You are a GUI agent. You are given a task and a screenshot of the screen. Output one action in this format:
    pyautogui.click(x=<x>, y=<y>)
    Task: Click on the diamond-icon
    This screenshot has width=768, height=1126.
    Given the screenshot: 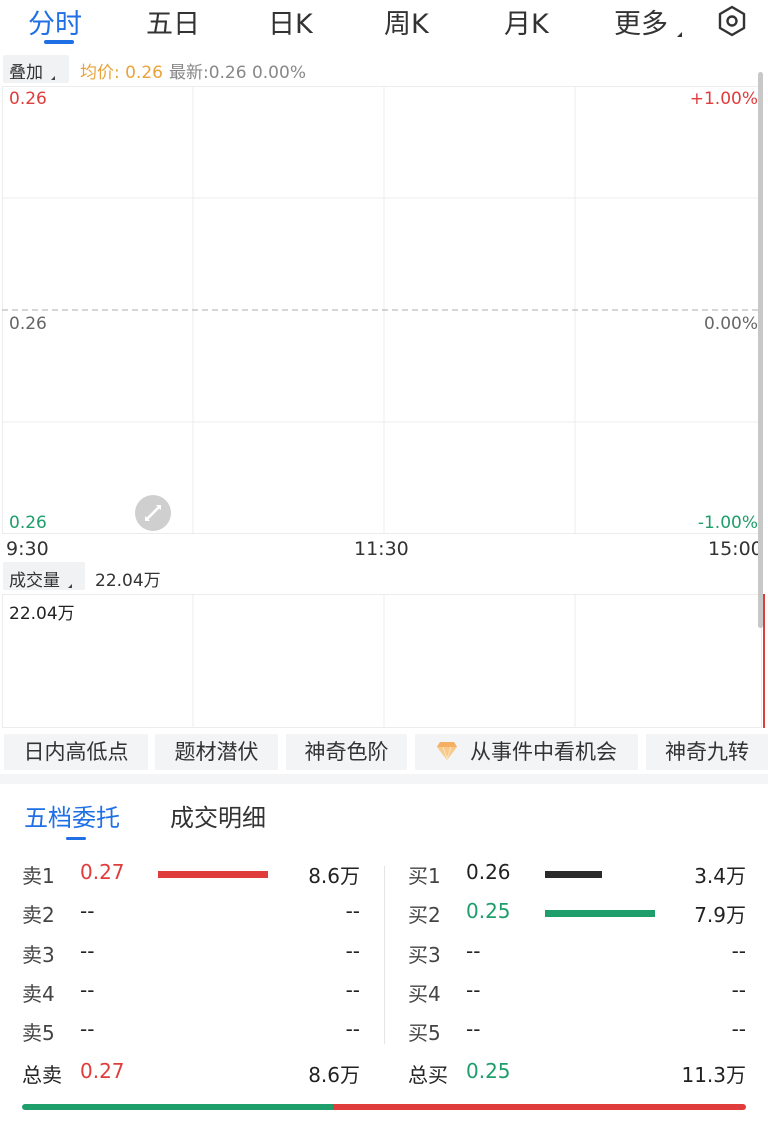 What is the action you would take?
    pyautogui.click(x=447, y=751)
    